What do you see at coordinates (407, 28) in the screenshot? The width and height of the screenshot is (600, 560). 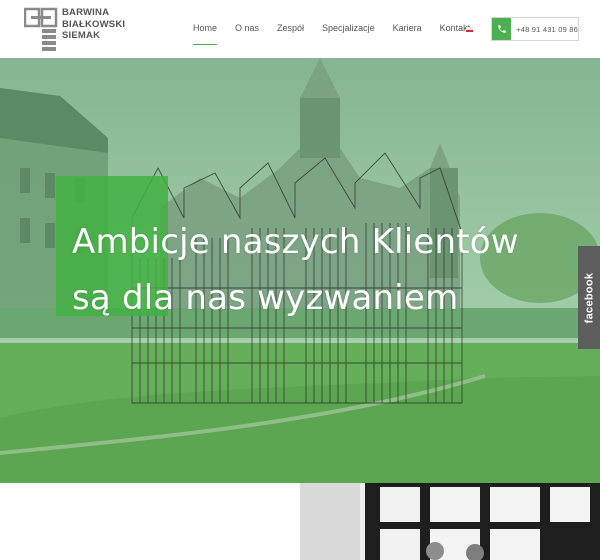 I see `nav-item-kariera: Kariera` at bounding box center [407, 28].